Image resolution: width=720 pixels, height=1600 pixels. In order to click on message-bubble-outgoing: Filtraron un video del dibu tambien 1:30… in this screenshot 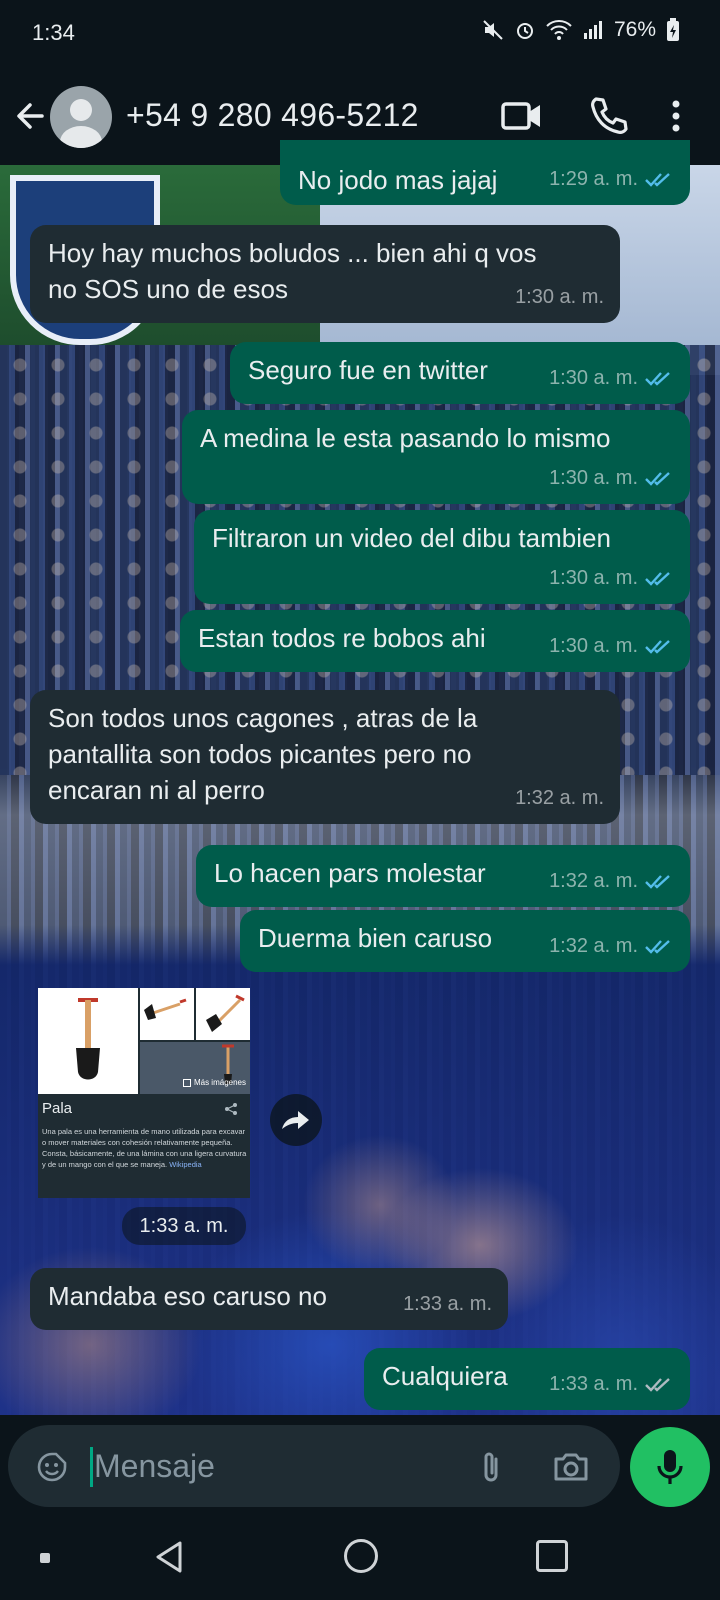, I will do `click(442, 557)`.